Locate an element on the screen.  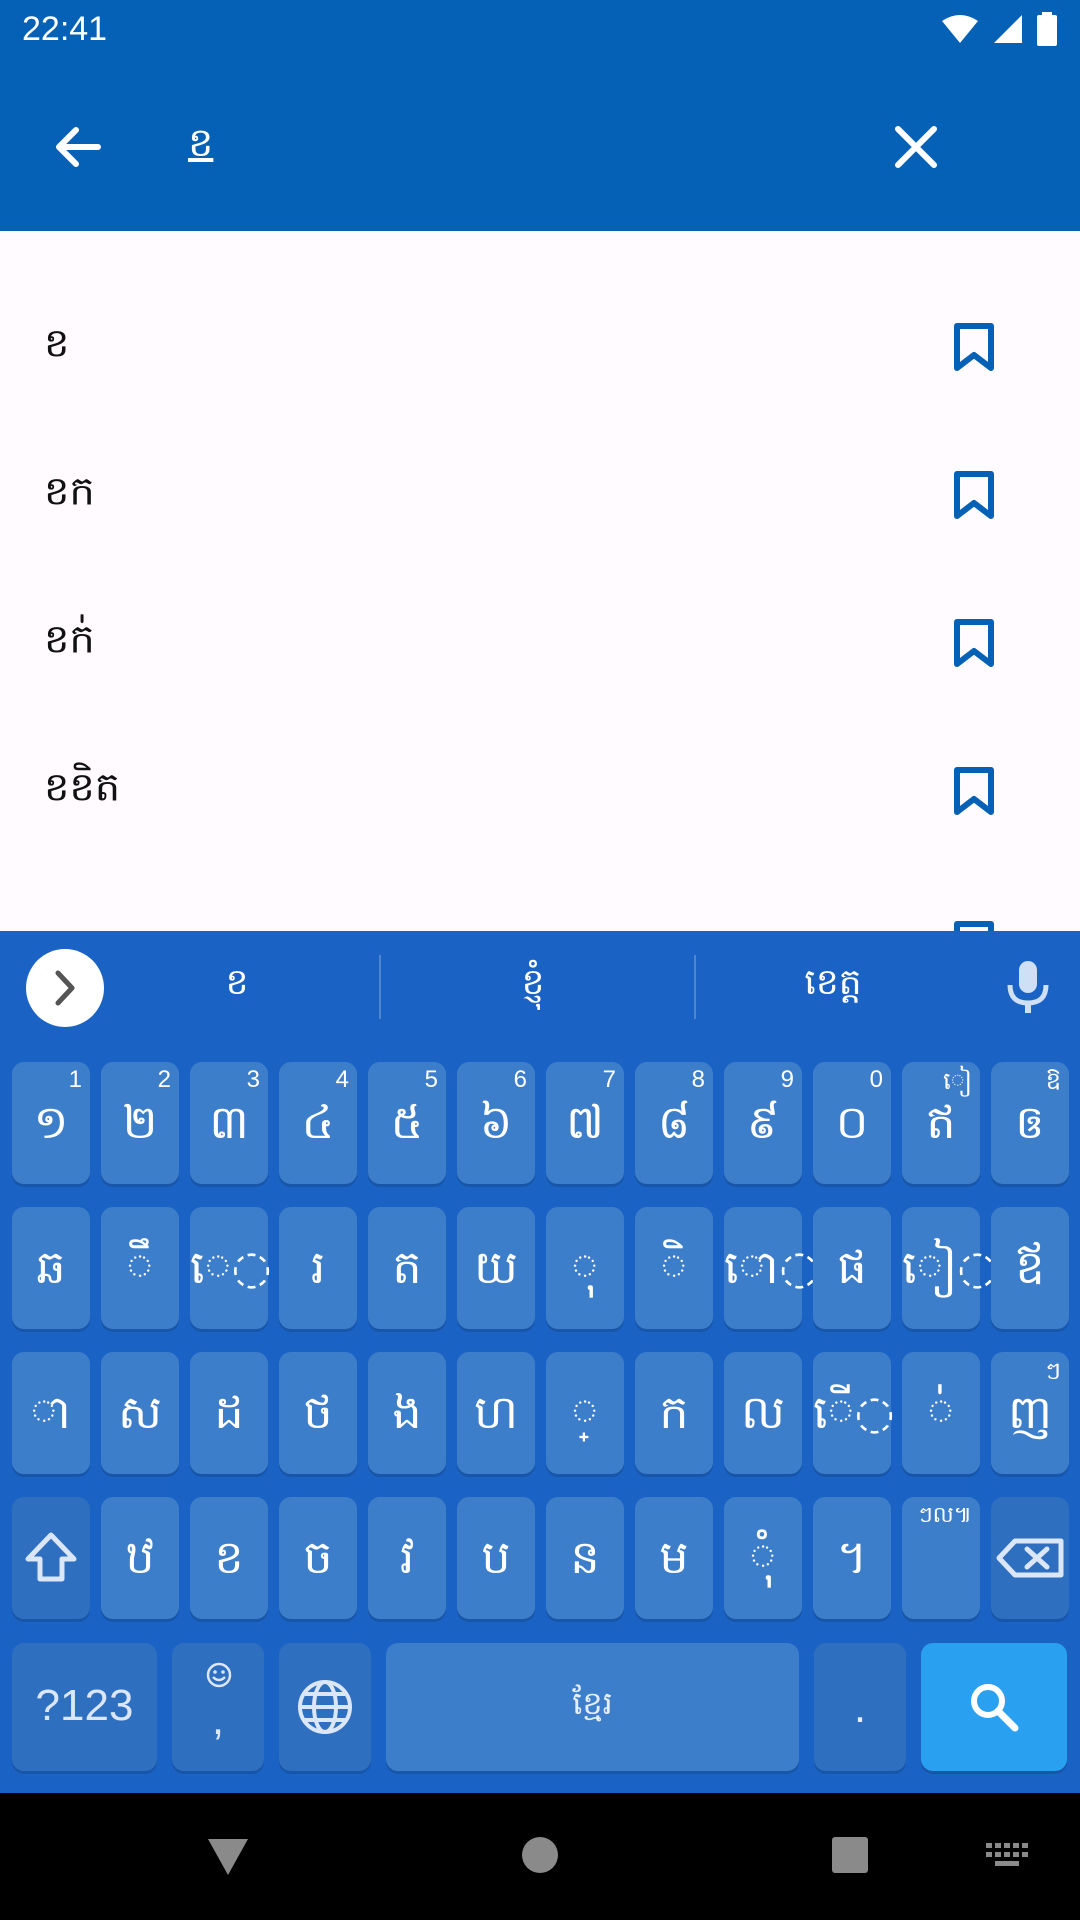
key: ◌្ is located at coordinates (585, 1413).